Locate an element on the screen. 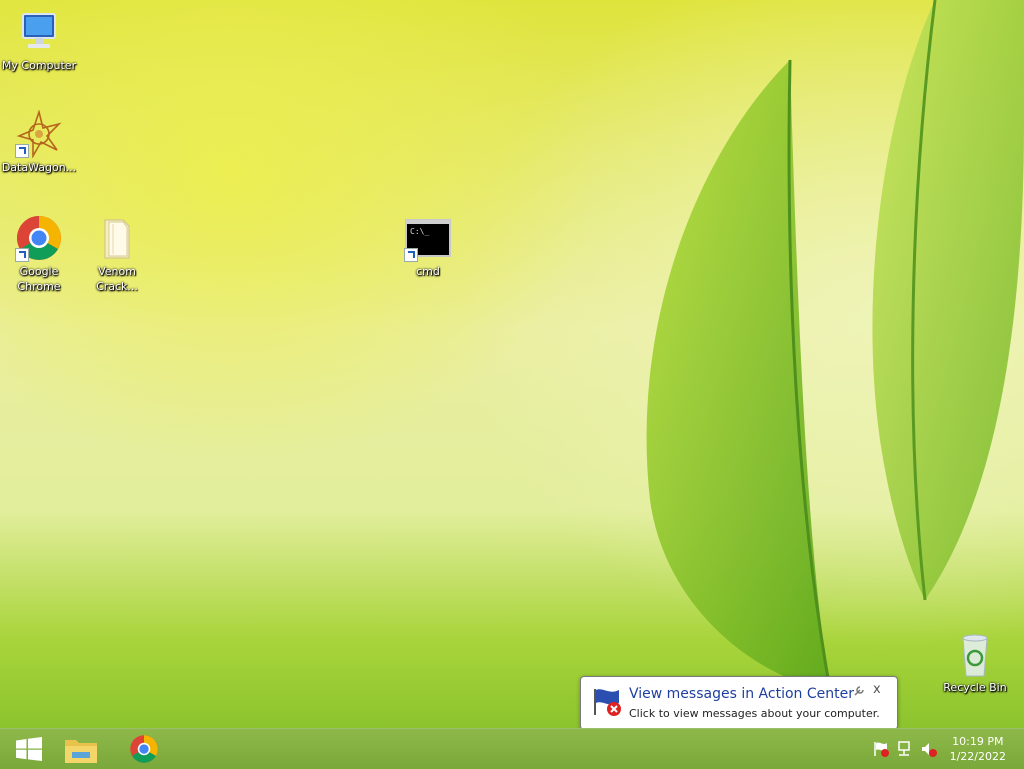 This screenshot has height=769, width=1024. desktop-icon-label: Google Chrome is located at coordinates (39, 279).